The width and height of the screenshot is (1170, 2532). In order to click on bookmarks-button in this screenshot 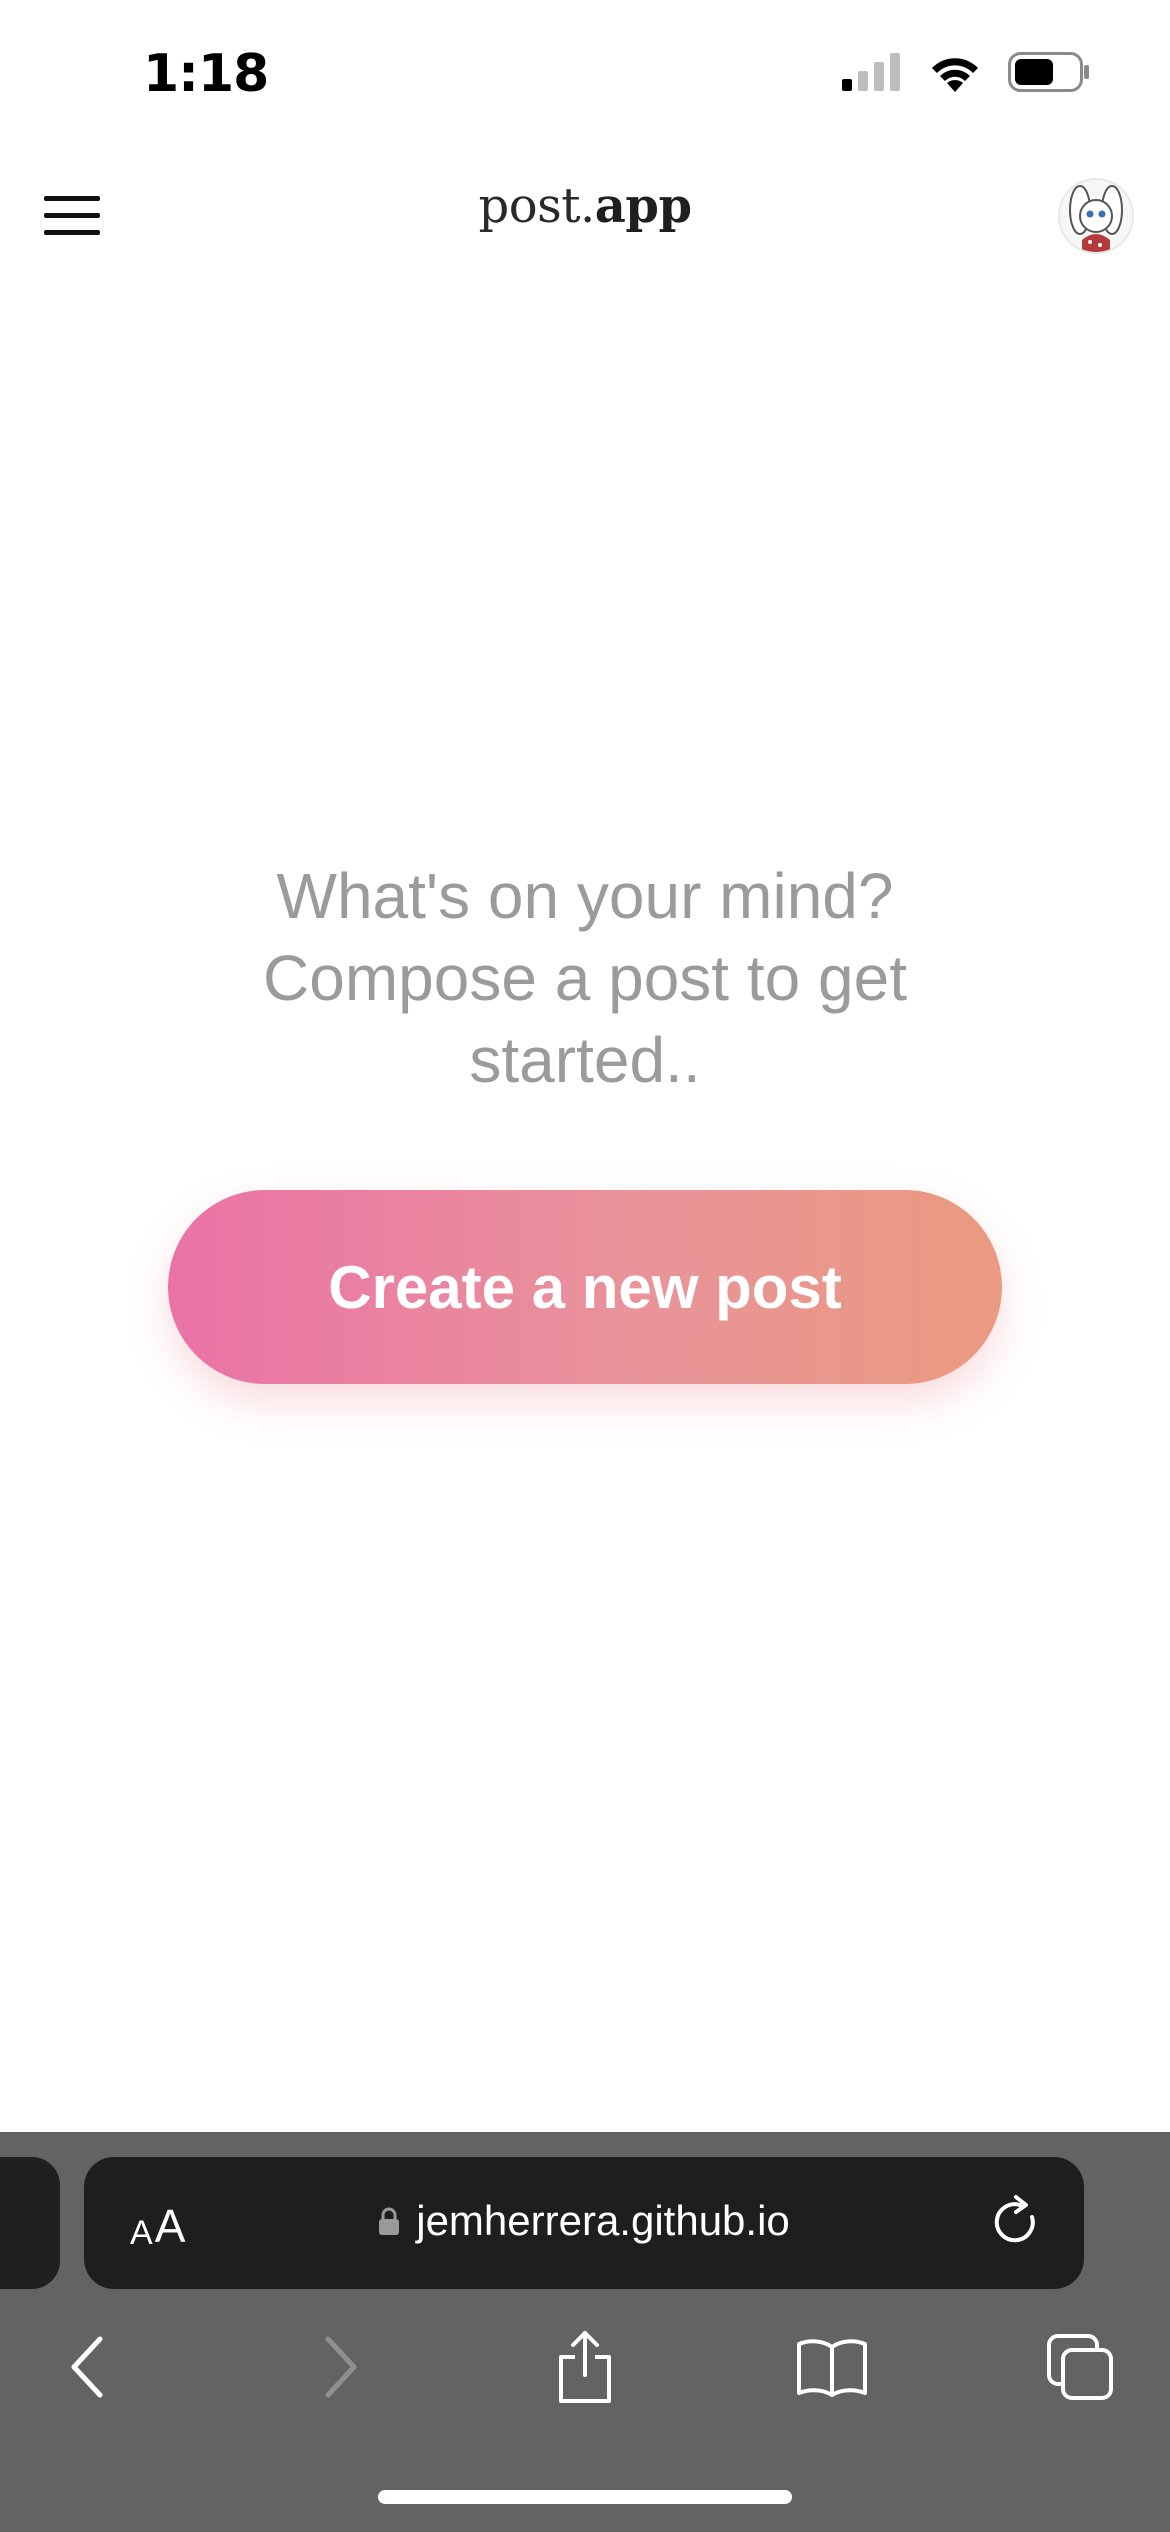, I will do `click(832, 2367)`.